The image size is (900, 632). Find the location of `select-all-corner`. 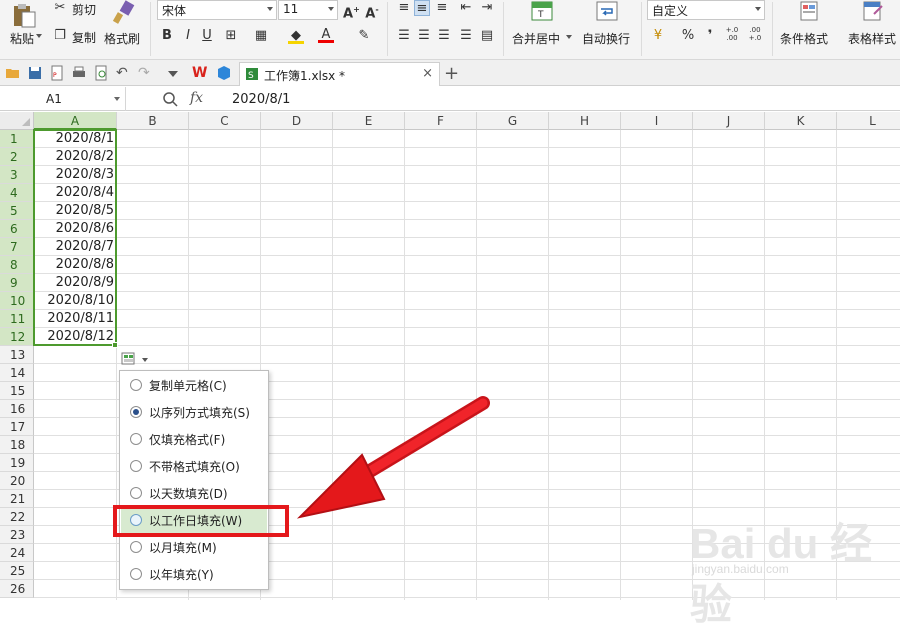

select-all-corner is located at coordinates (17, 121).